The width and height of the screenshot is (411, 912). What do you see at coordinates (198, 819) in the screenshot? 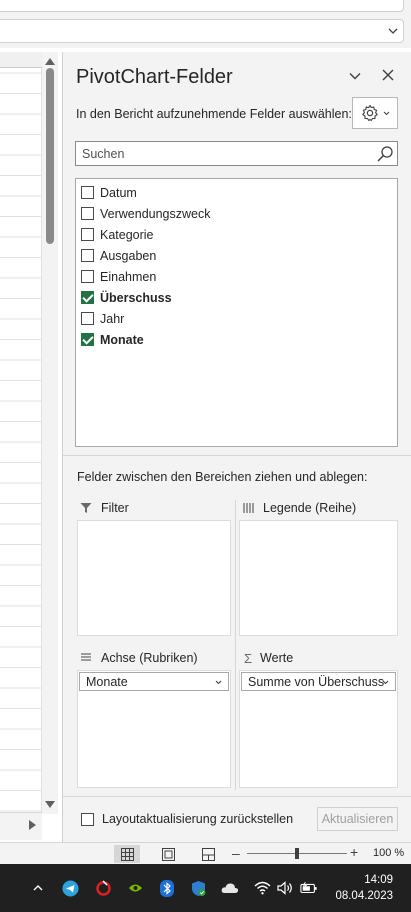
I see `defer-layout-label: Layoutaktualisierung zurückstellen` at bounding box center [198, 819].